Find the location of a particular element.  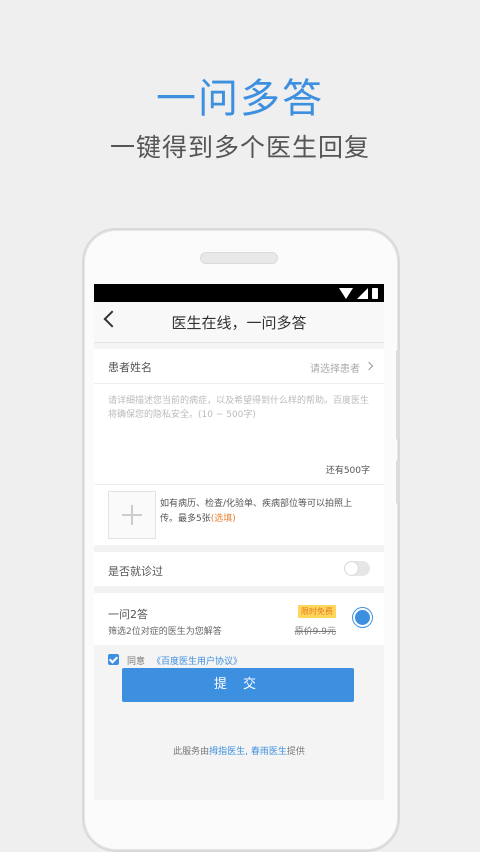

upload-hint-text: 如有病历、检查/化验单、疾病部位等可以拍照上传。最多5张 is located at coordinates (256, 511).